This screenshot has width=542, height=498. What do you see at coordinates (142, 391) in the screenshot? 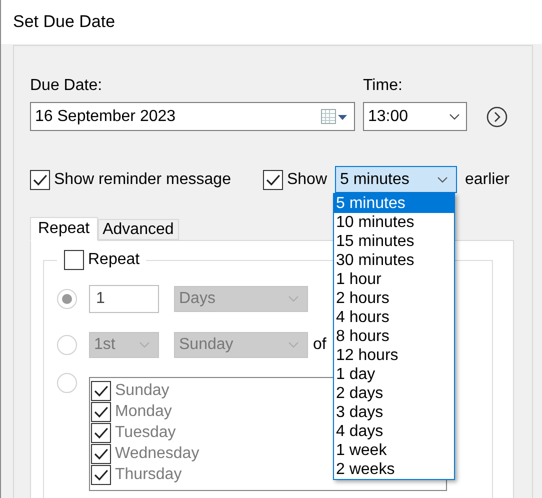
I see `day-label: Sunday` at bounding box center [142, 391].